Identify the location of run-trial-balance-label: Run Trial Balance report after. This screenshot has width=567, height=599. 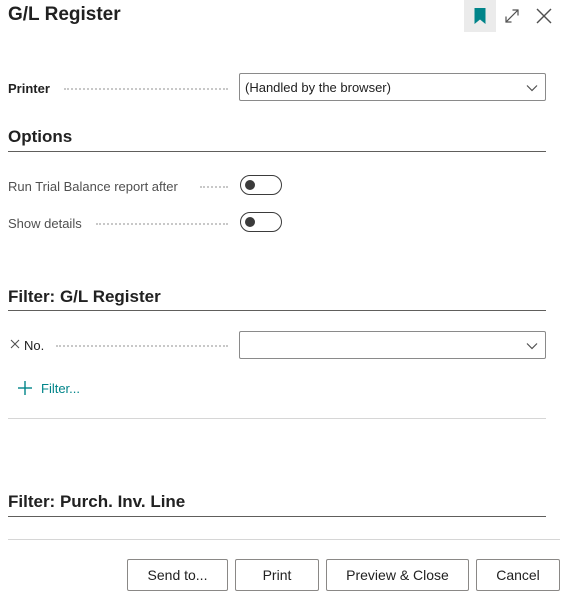
(93, 186).